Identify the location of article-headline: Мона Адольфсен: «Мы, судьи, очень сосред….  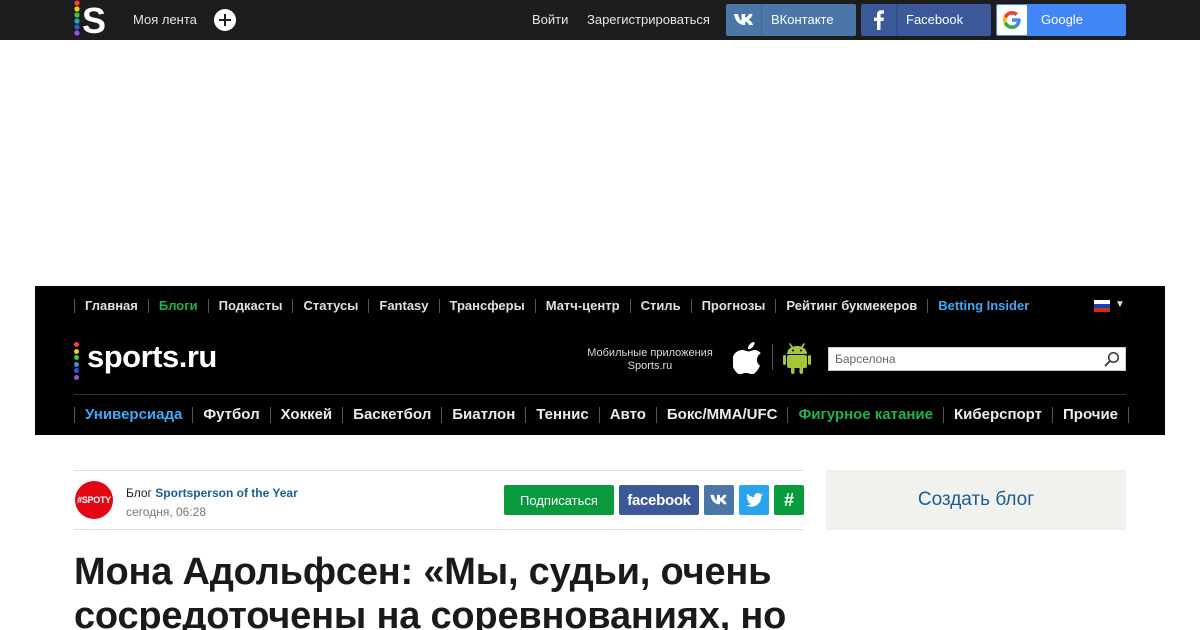
(430, 590).